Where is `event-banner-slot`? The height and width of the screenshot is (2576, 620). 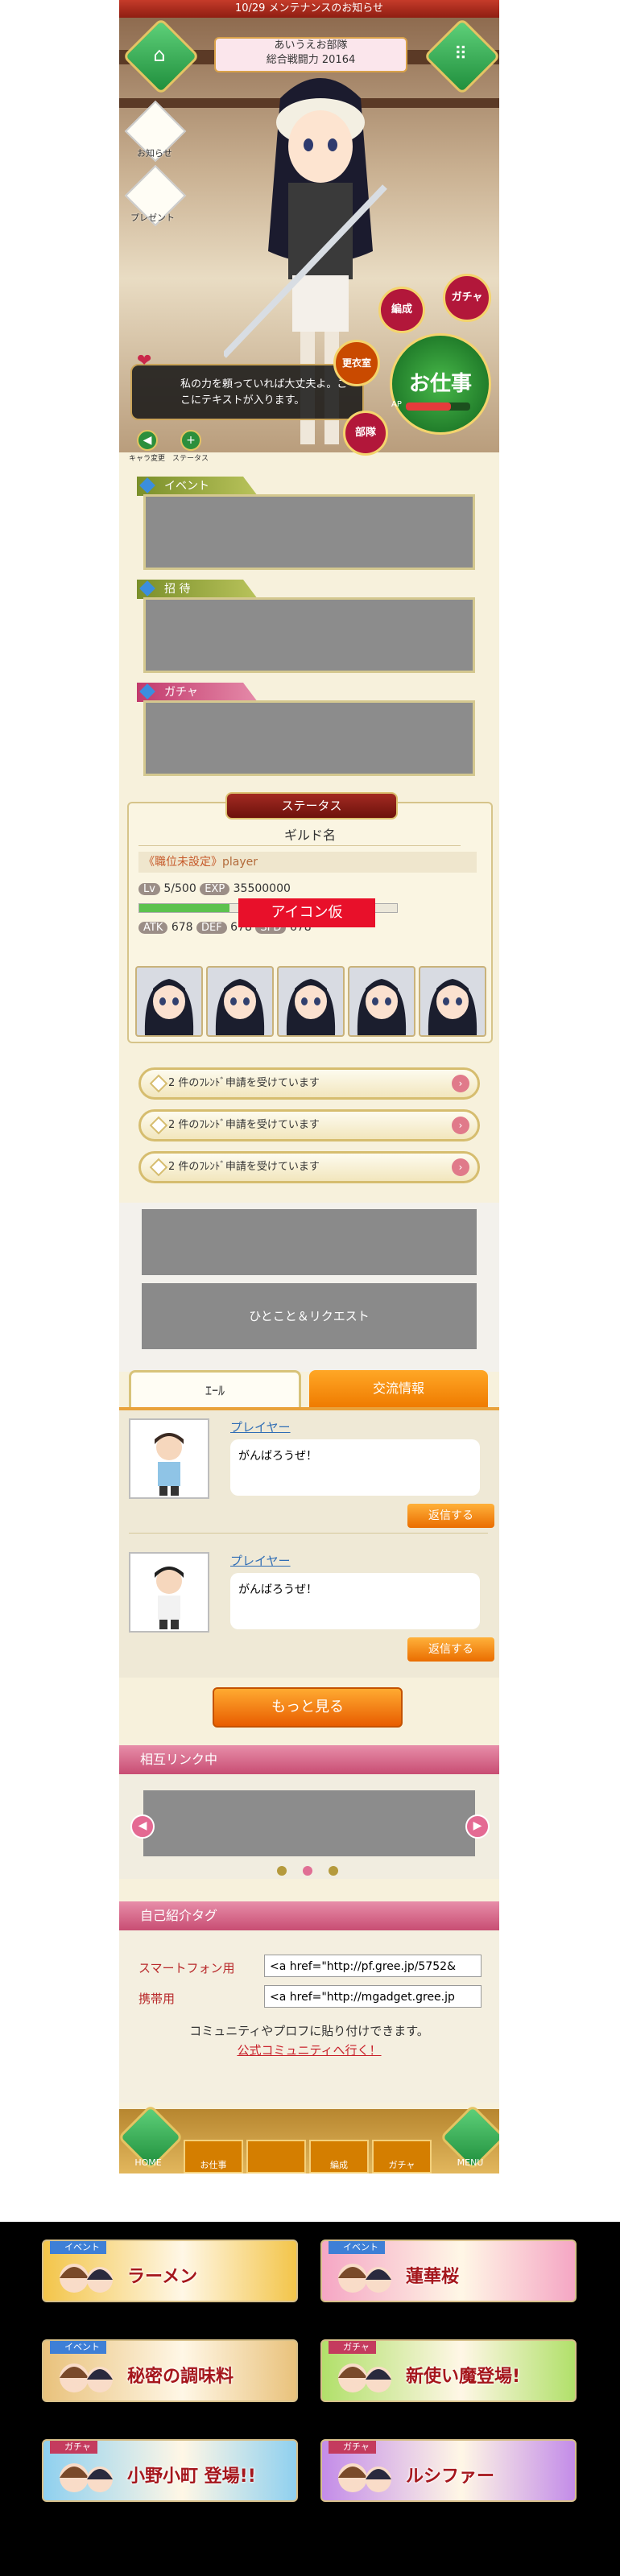
event-banner-slot is located at coordinates (309, 532).